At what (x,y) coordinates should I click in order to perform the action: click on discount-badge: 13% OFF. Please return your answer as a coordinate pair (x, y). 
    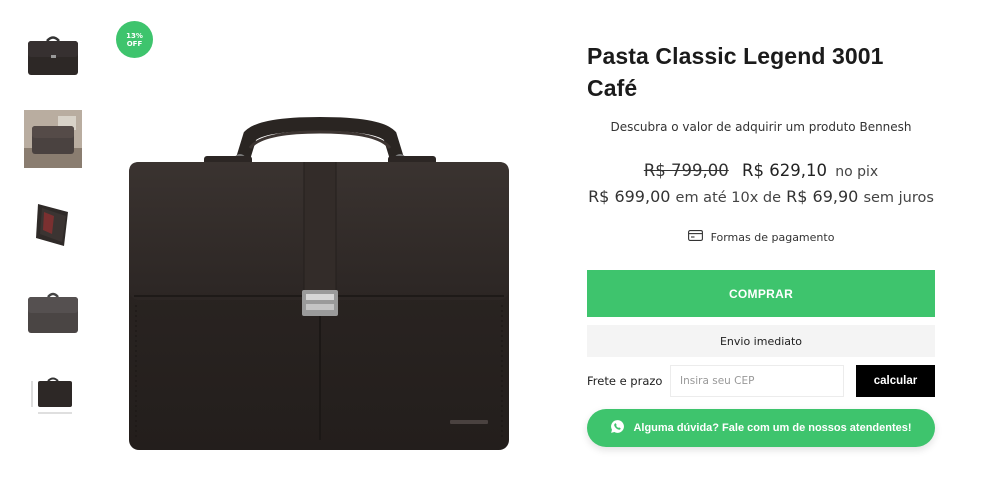
    Looking at the image, I should click on (134, 39).